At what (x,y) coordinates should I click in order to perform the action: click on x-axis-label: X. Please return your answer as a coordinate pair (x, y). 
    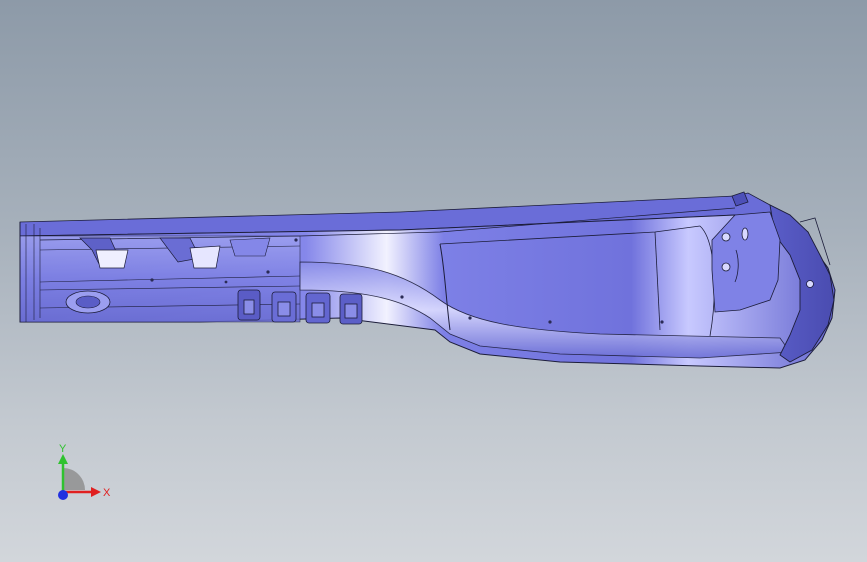
    Looking at the image, I should click on (107, 493).